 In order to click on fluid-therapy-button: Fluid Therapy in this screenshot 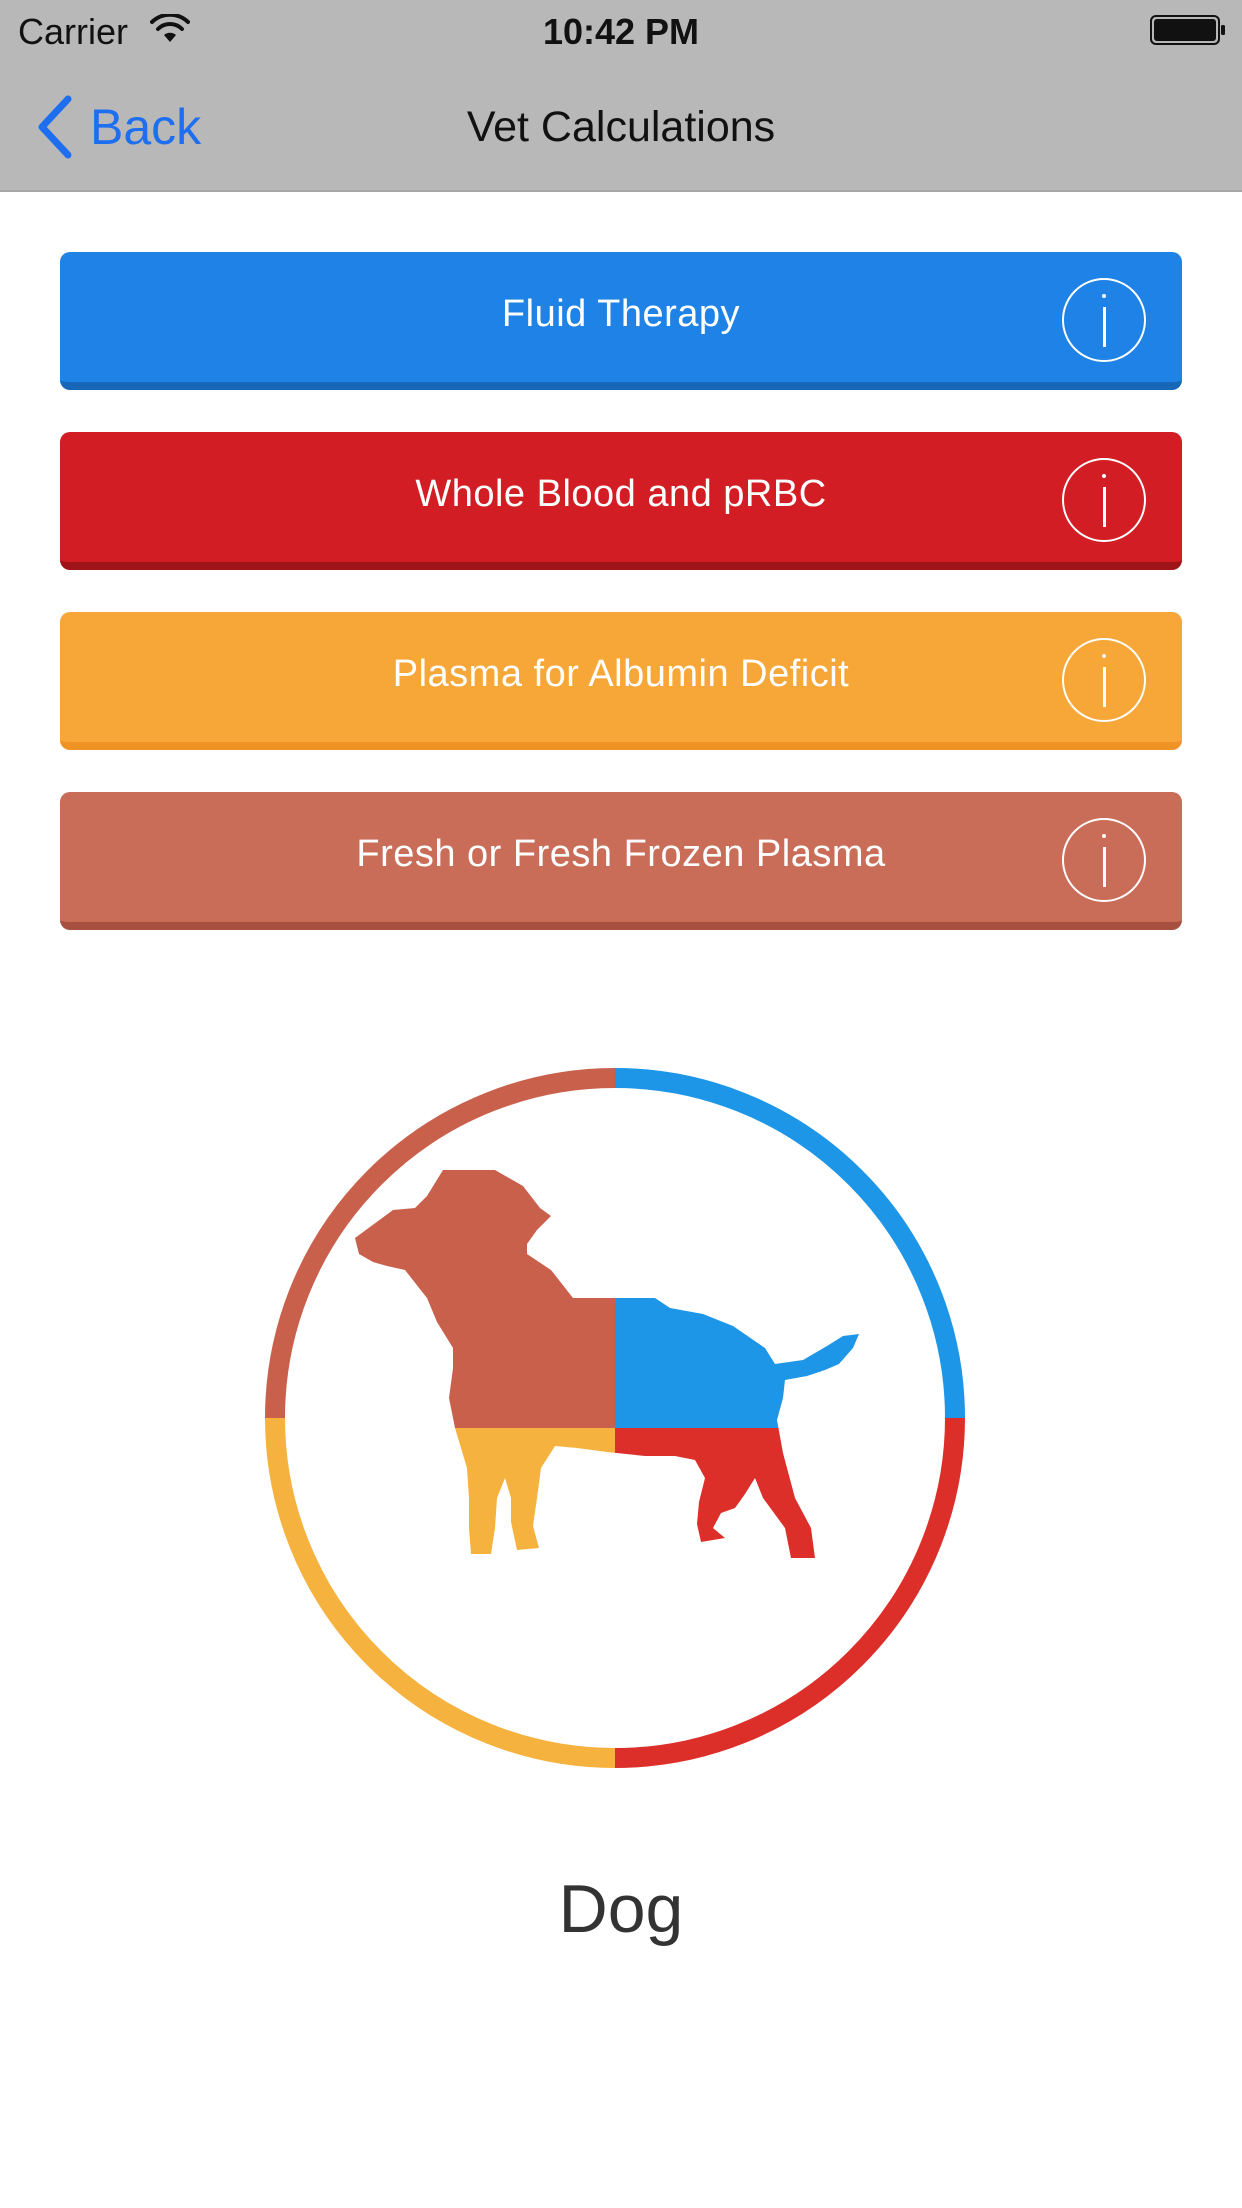, I will do `click(621, 321)`.